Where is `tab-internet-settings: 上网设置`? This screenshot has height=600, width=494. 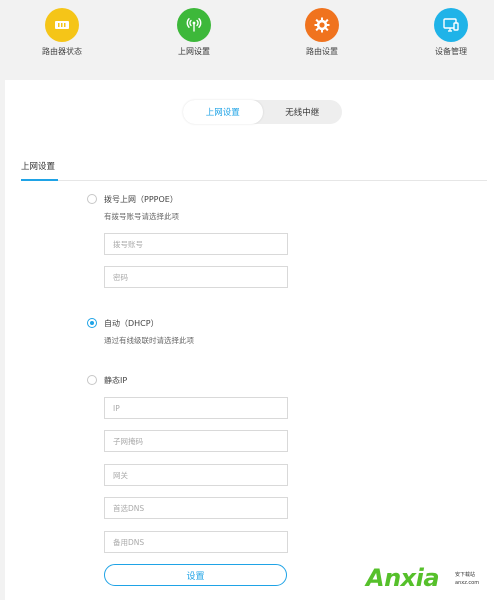 tab-internet-settings: 上网设置 is located at coordinates (223, 112).